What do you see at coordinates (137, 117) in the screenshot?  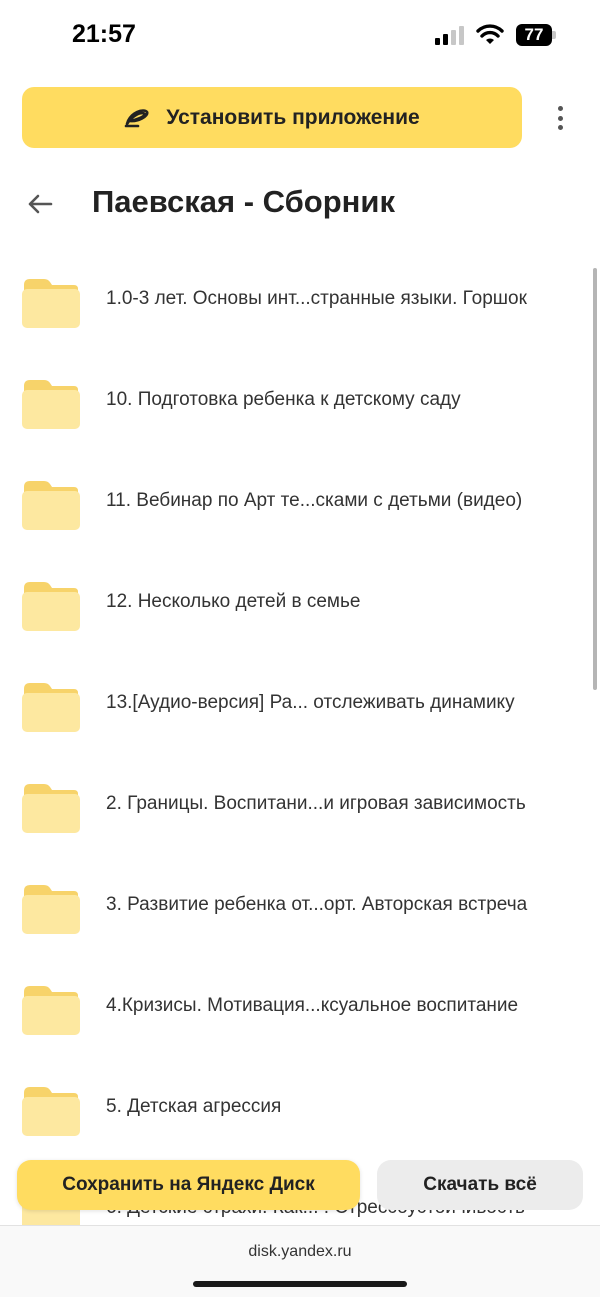 I see `yandex-disk-logo-icon` at bounding box center [137, 117].